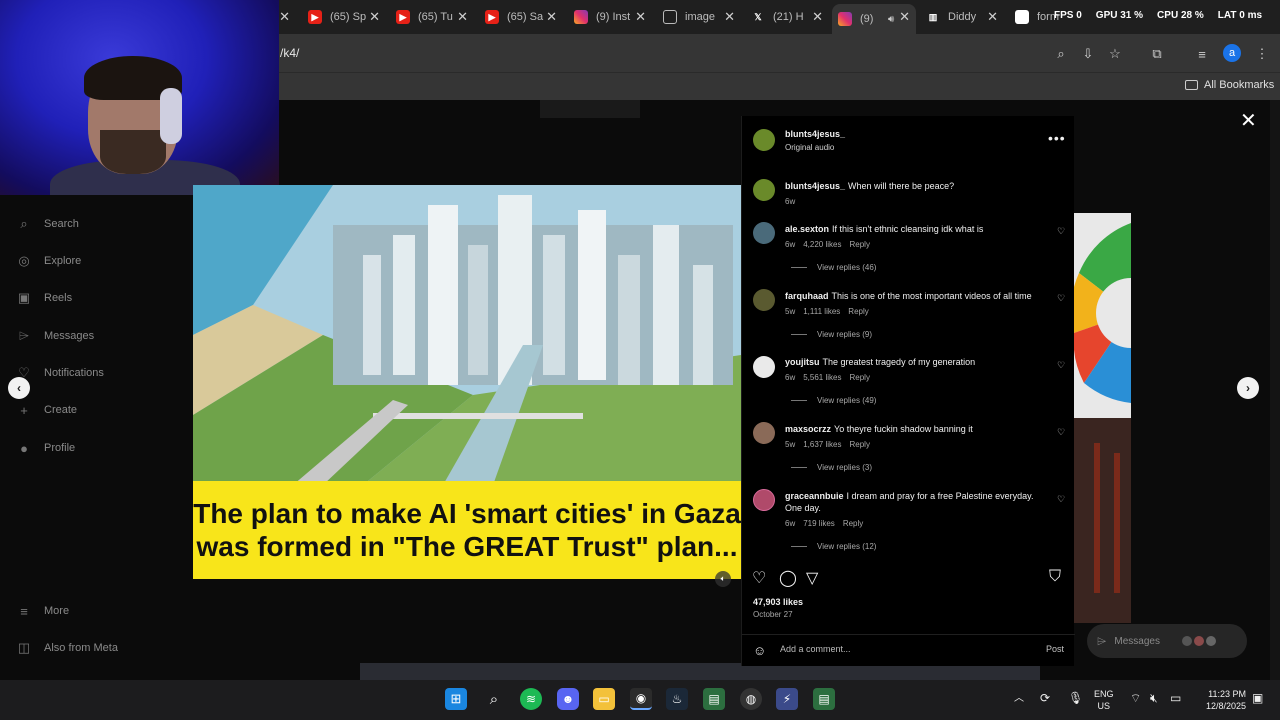 The height and width of the screenshot is (720, 1280). I want to click on post-author-username: blunts4jesus_, so click(815, 134).